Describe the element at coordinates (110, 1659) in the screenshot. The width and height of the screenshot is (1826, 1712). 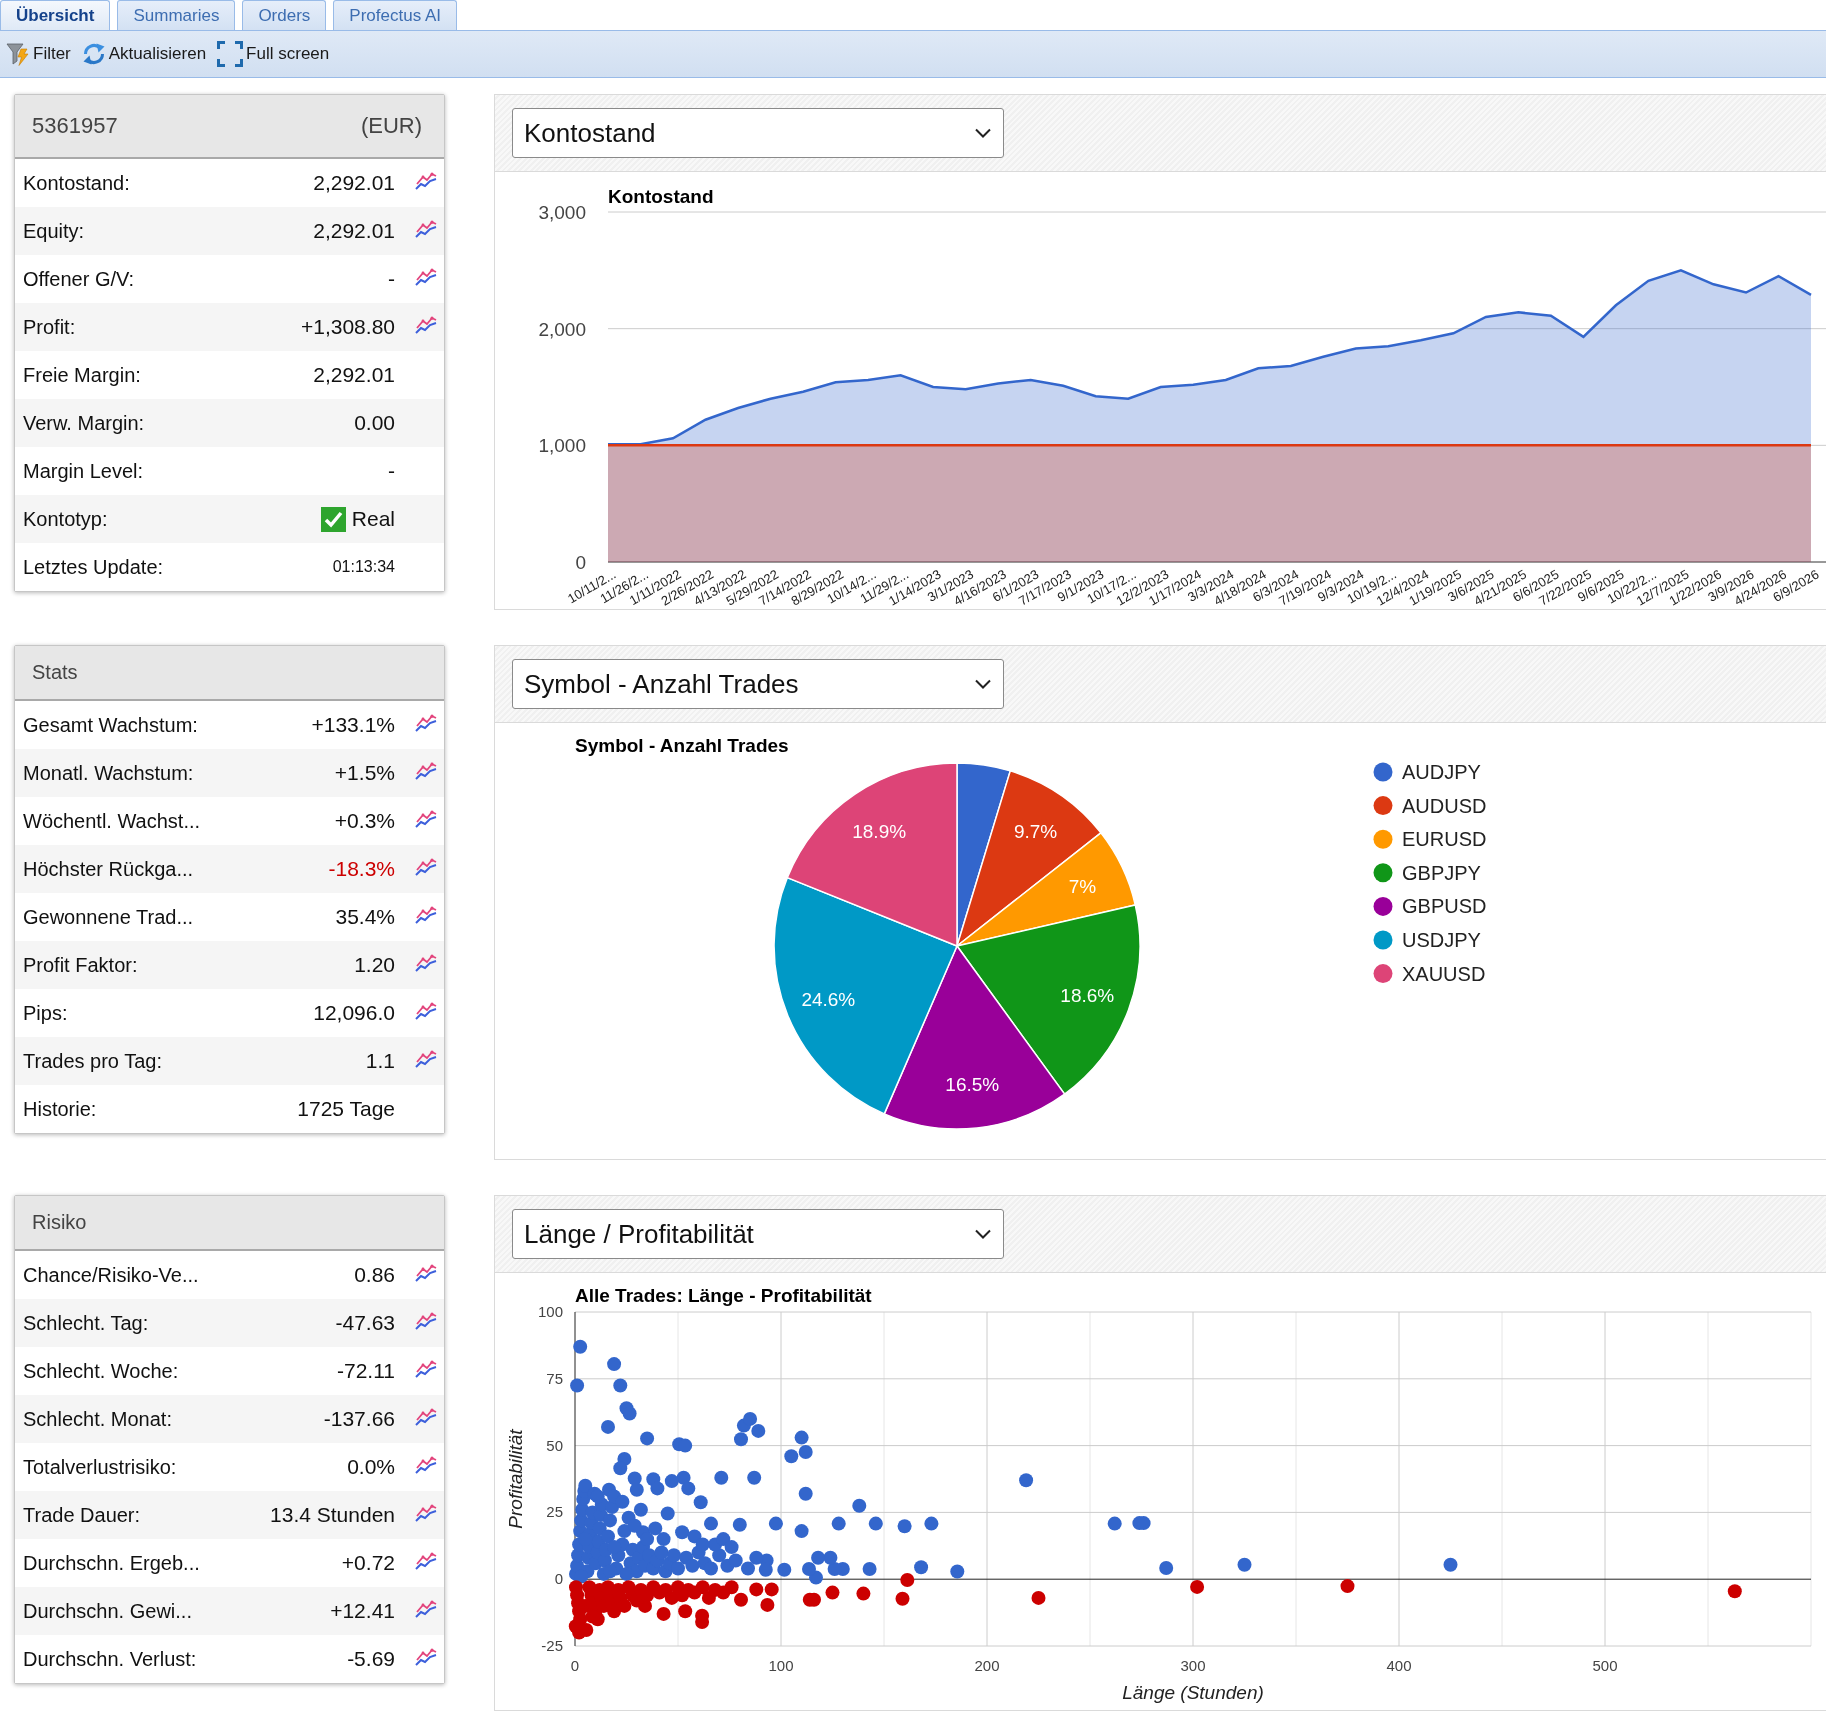
I see `stat-label: Durchschn. Verlust:` at that location.